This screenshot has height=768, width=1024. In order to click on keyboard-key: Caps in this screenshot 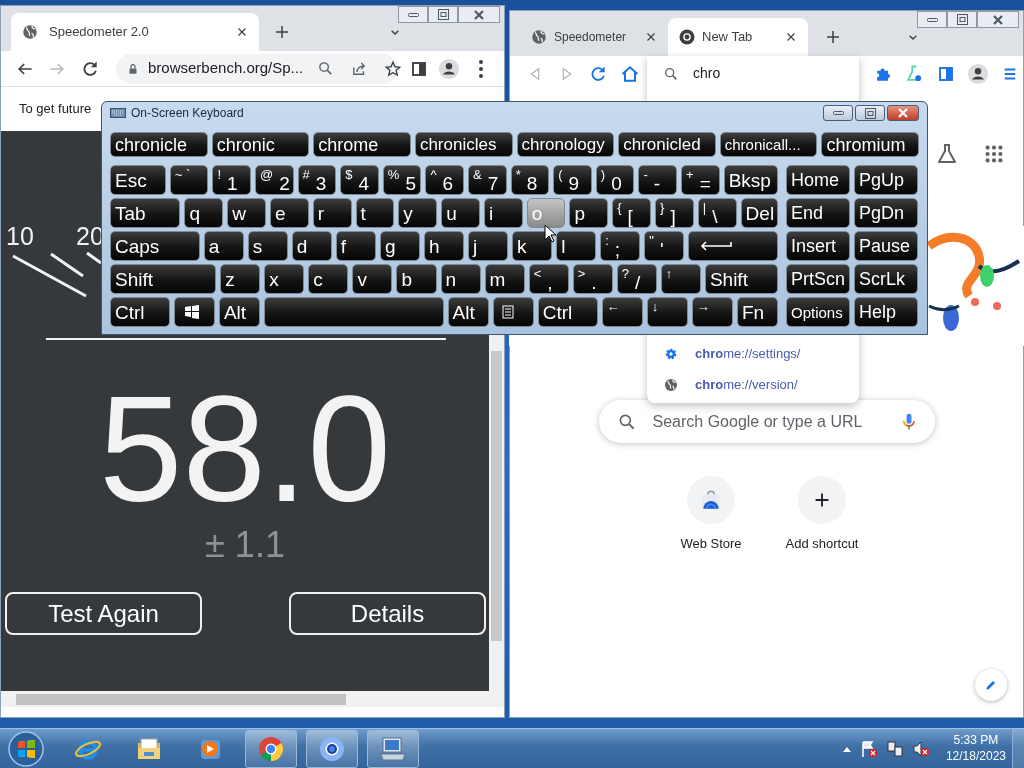, I will do `click(155, 246)`.